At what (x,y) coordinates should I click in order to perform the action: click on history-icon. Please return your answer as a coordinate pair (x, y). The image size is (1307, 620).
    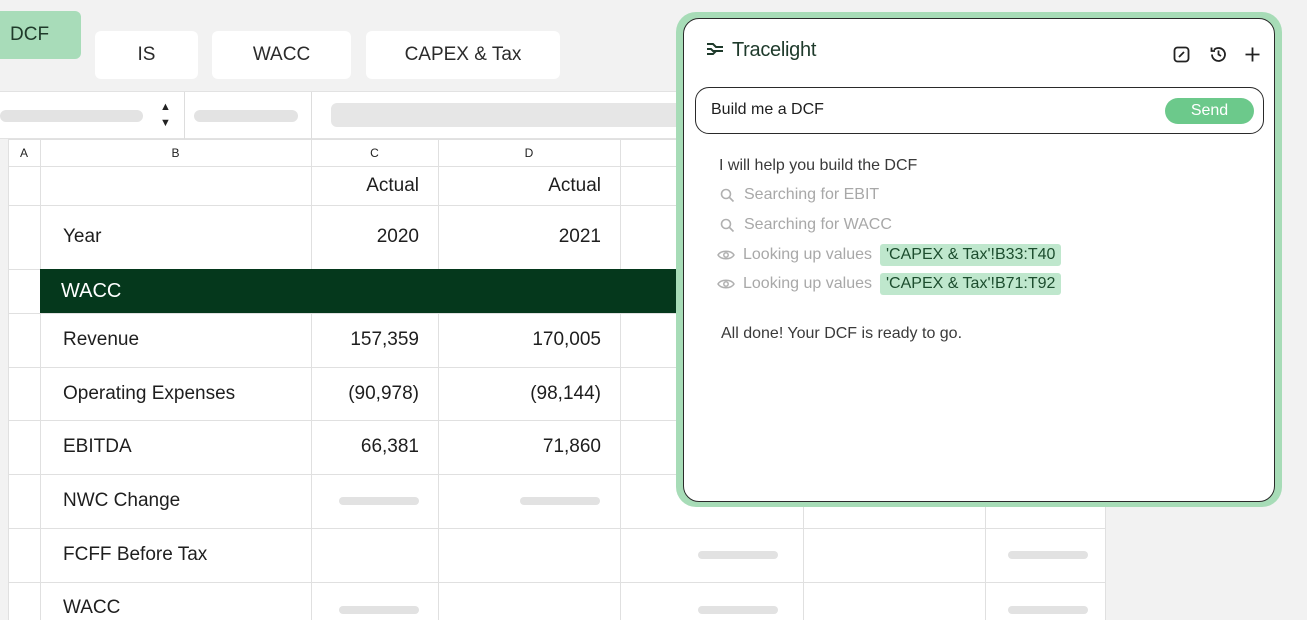
    Looking at the image, I should click on (1218, 54).